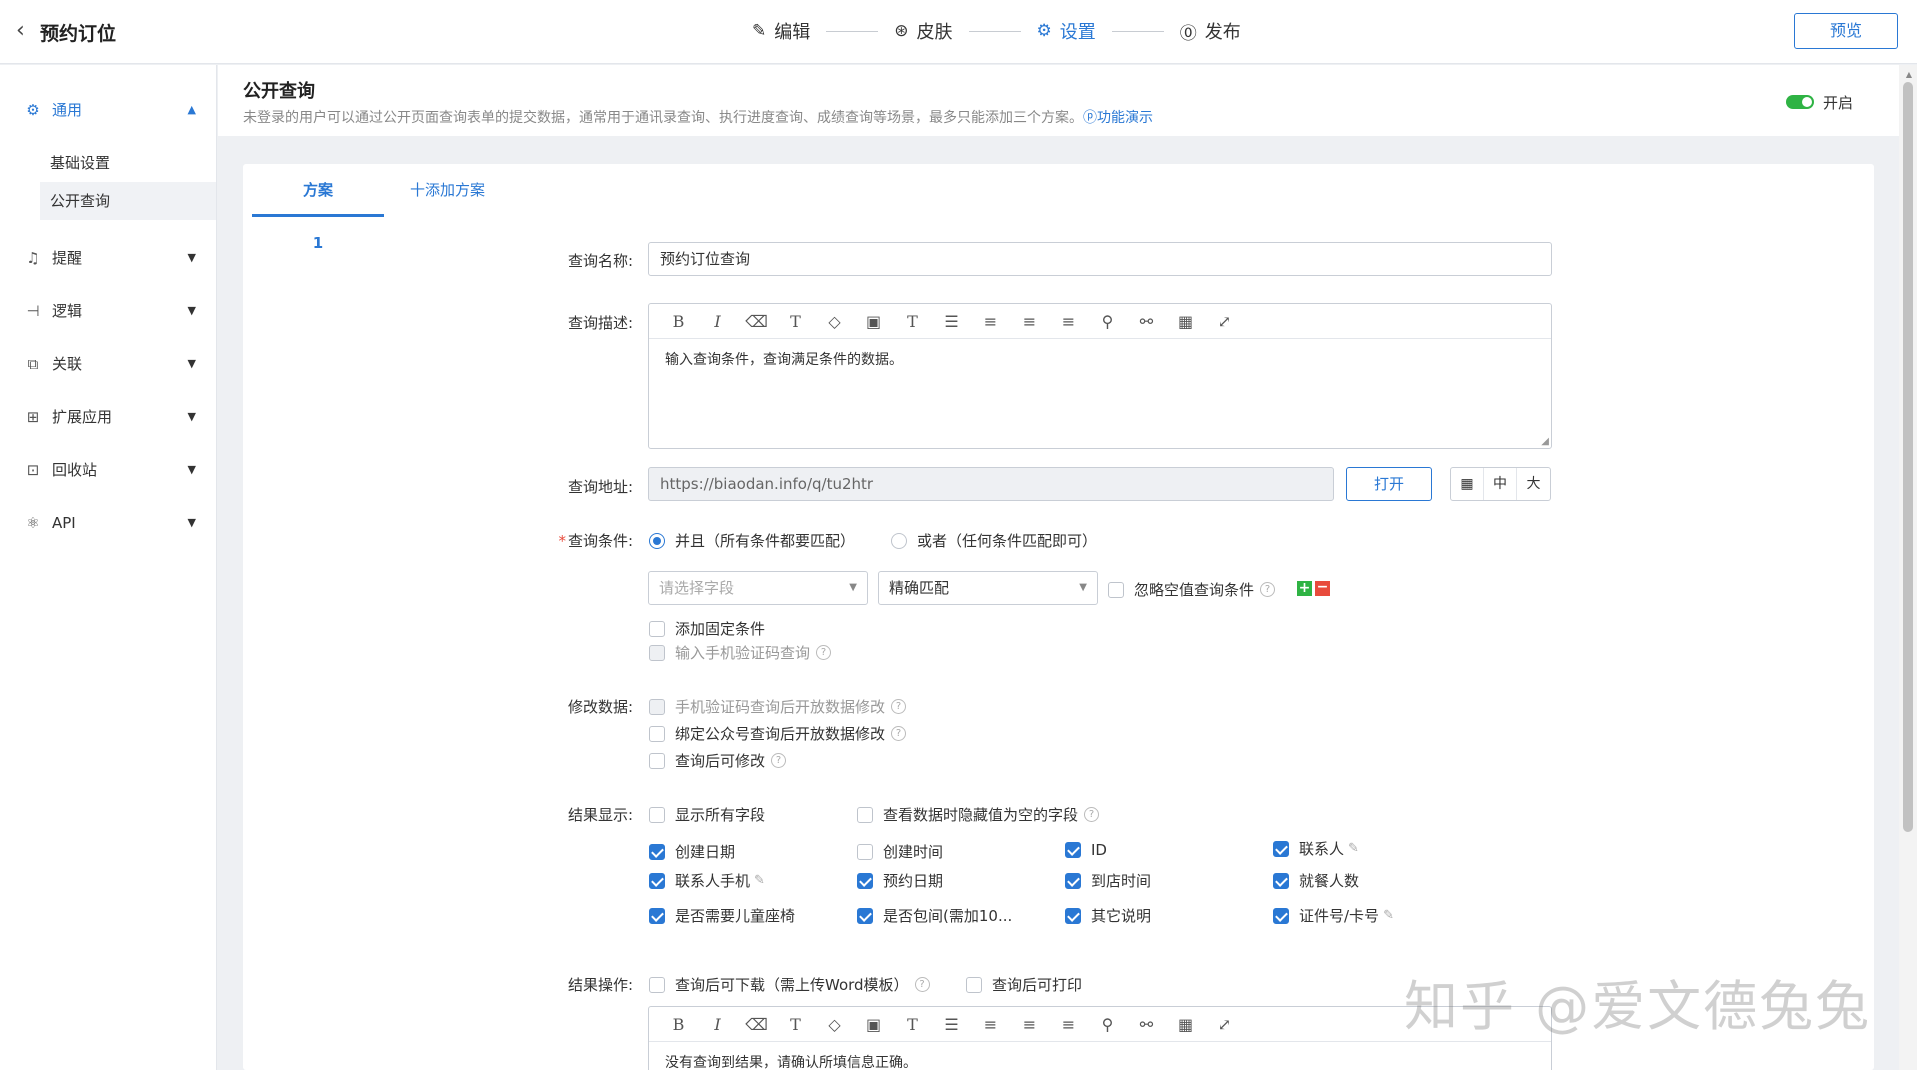 The width and height of the screenshot is (1917, 1070). Describe the element at coordinates (108, 522) in the screenshot. I see `sidebar-group-api: ⚛ API ▼` at that location.